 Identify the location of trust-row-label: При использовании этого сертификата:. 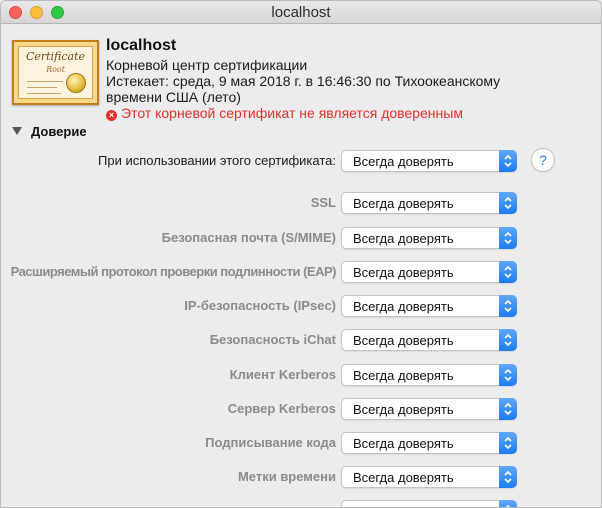
(217, 160).